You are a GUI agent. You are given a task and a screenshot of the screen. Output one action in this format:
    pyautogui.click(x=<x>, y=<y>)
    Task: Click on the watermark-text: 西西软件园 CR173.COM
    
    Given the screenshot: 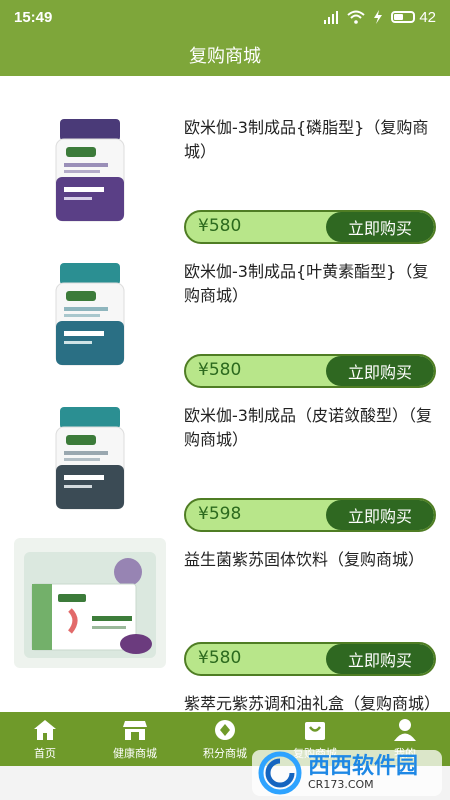 What is the action you would take?
    pyautogui.click(x=363, y=772)
    